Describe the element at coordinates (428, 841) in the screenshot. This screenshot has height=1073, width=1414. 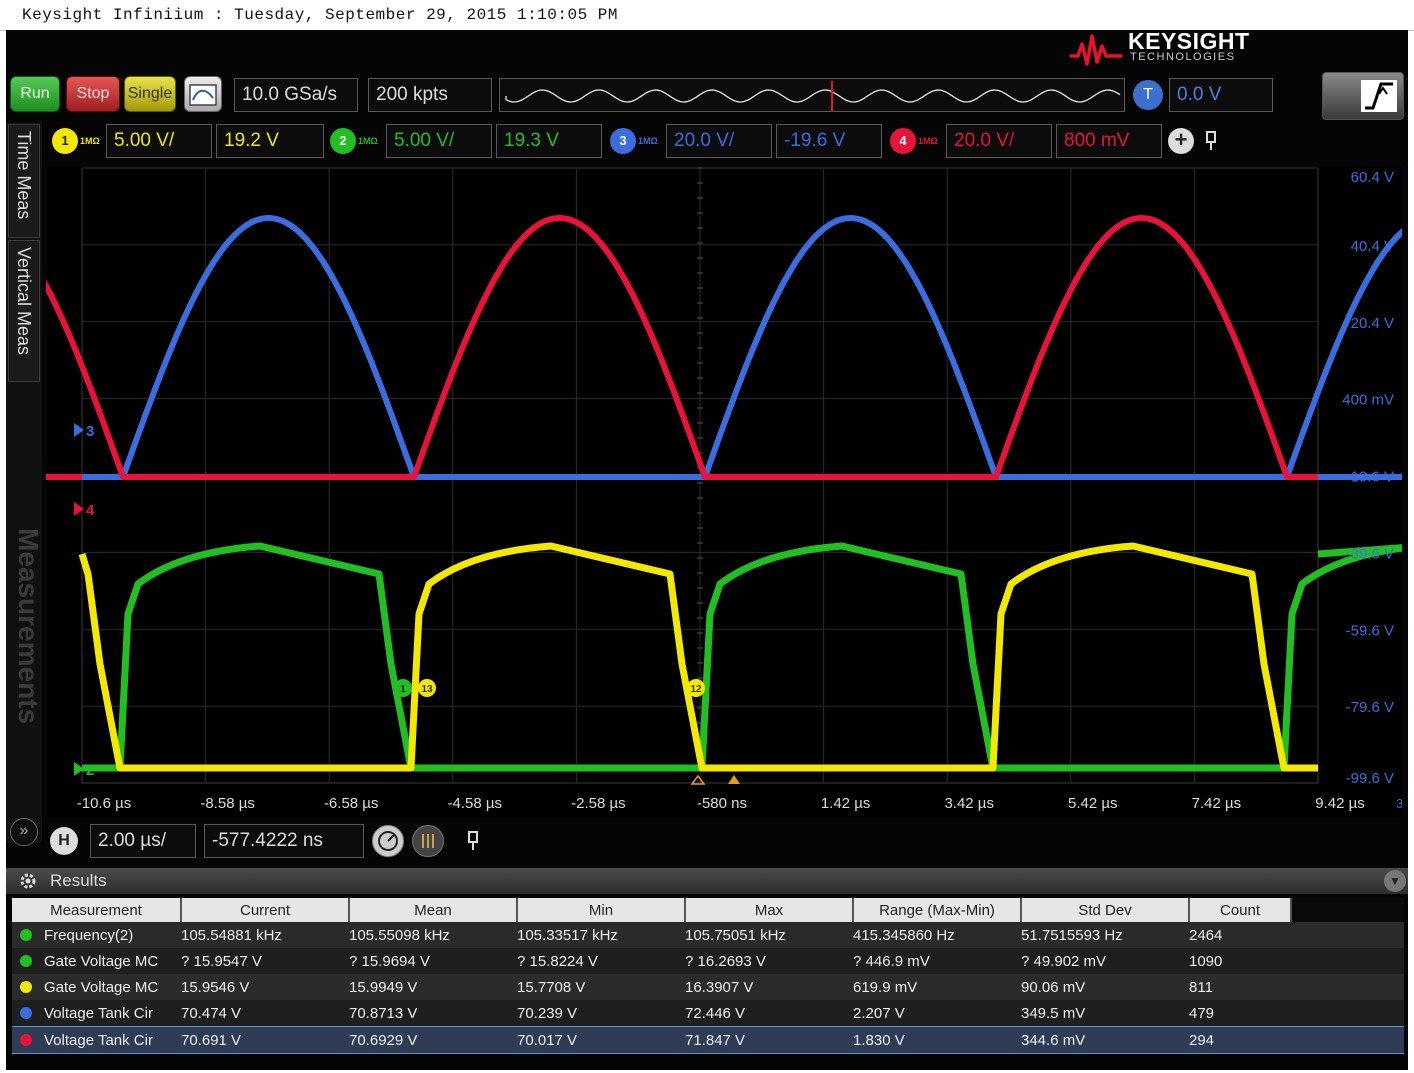
I see `zoom-icon` at that location.